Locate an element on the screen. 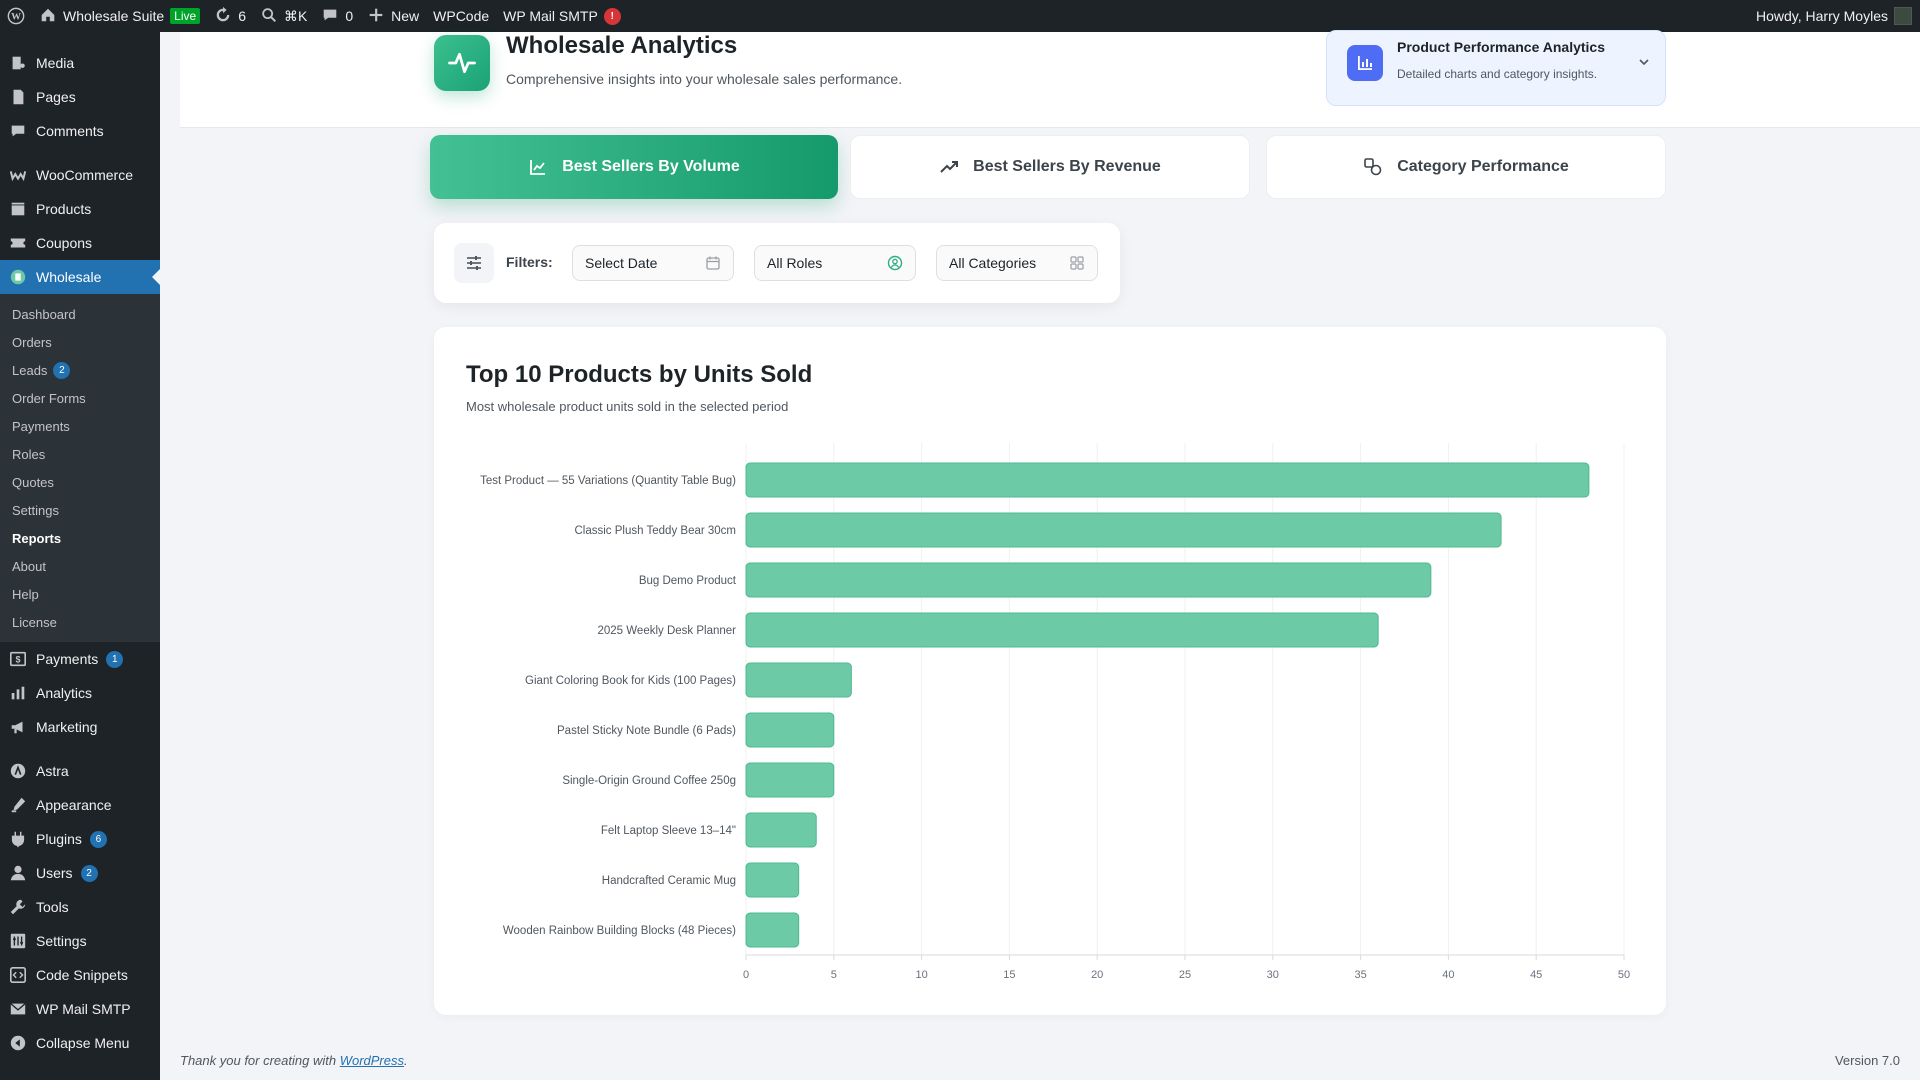 The width and height of the screenshot is (1920, 1080). new-content-link: New is located at coordinates (393, 16).